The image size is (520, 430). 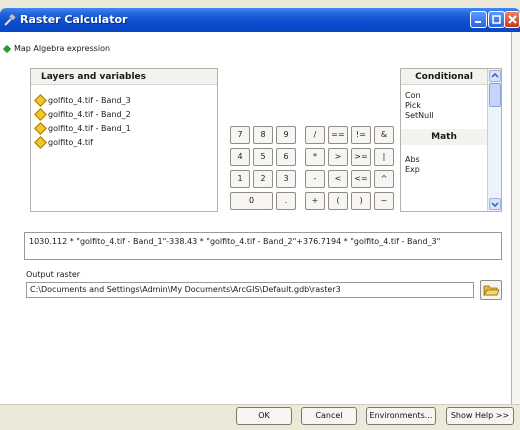 What do you see at coordinates (495, 76) in the screenshot?
I see `scroll-up-arrow-icon` at bounding box center [495, 76].